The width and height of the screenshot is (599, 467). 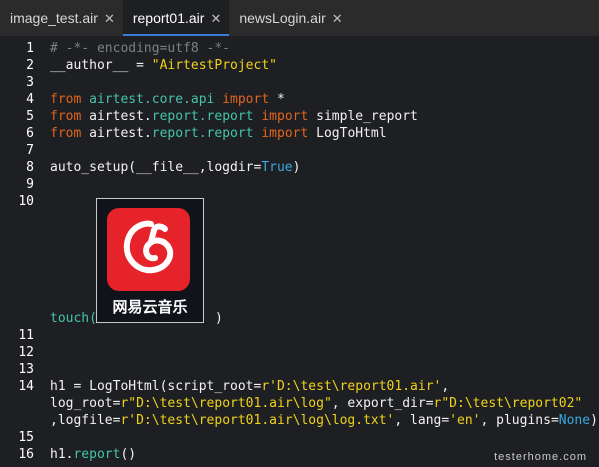 I want to click on watermark: testerhome.com, so click(x=540, y=457).